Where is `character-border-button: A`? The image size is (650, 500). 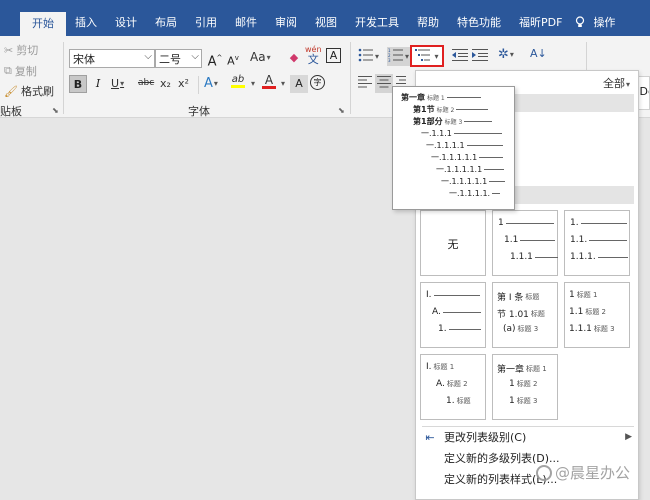 character-border-button: A is located at coordinates (333, 55).